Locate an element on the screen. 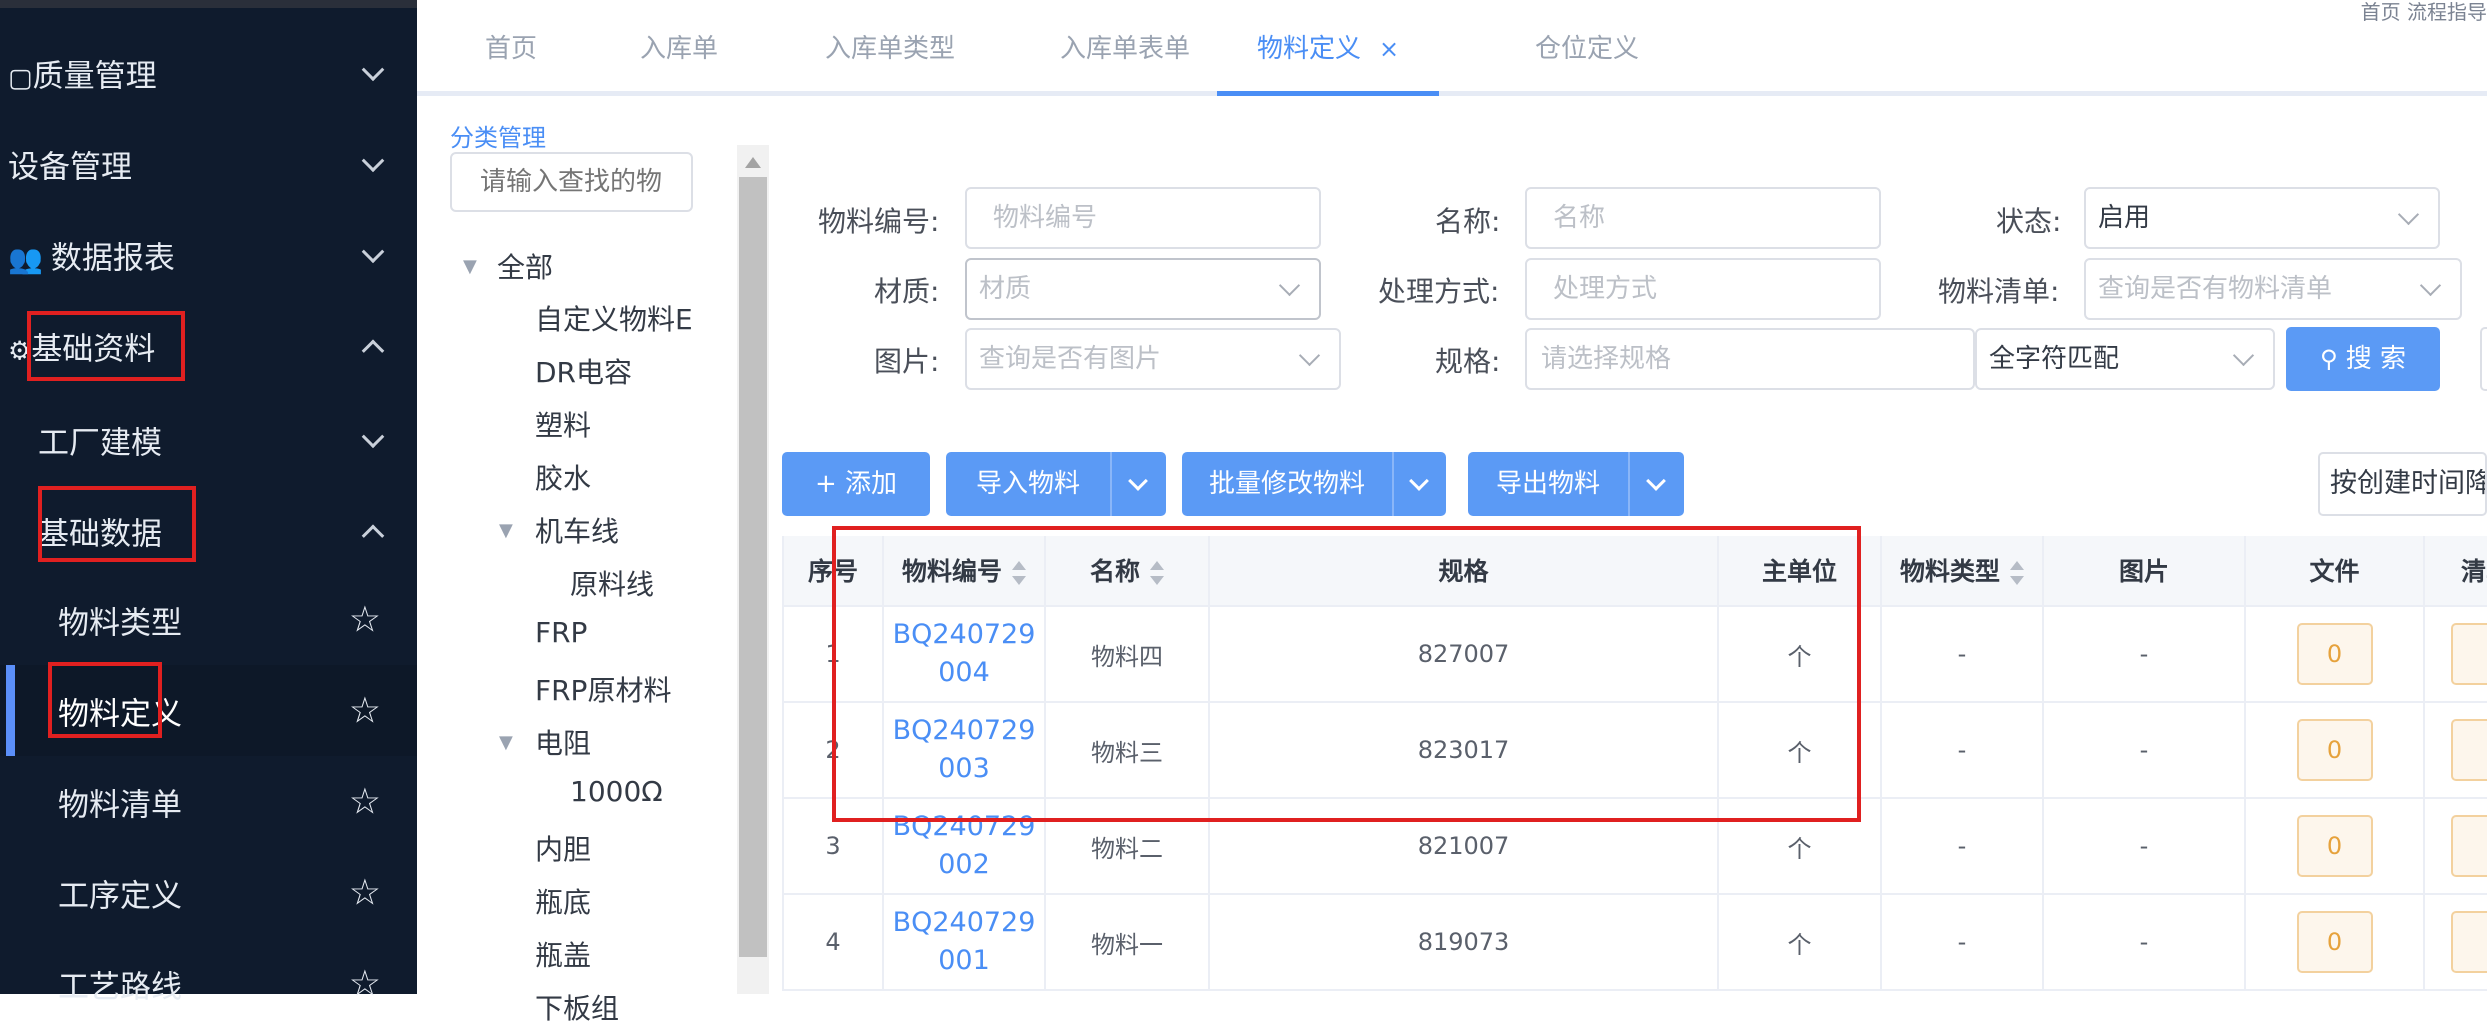 Image resolution: width=2487 pixels, height=1029 pixels. bom-label: 物料清单: is located at coordinates (1999, 291).